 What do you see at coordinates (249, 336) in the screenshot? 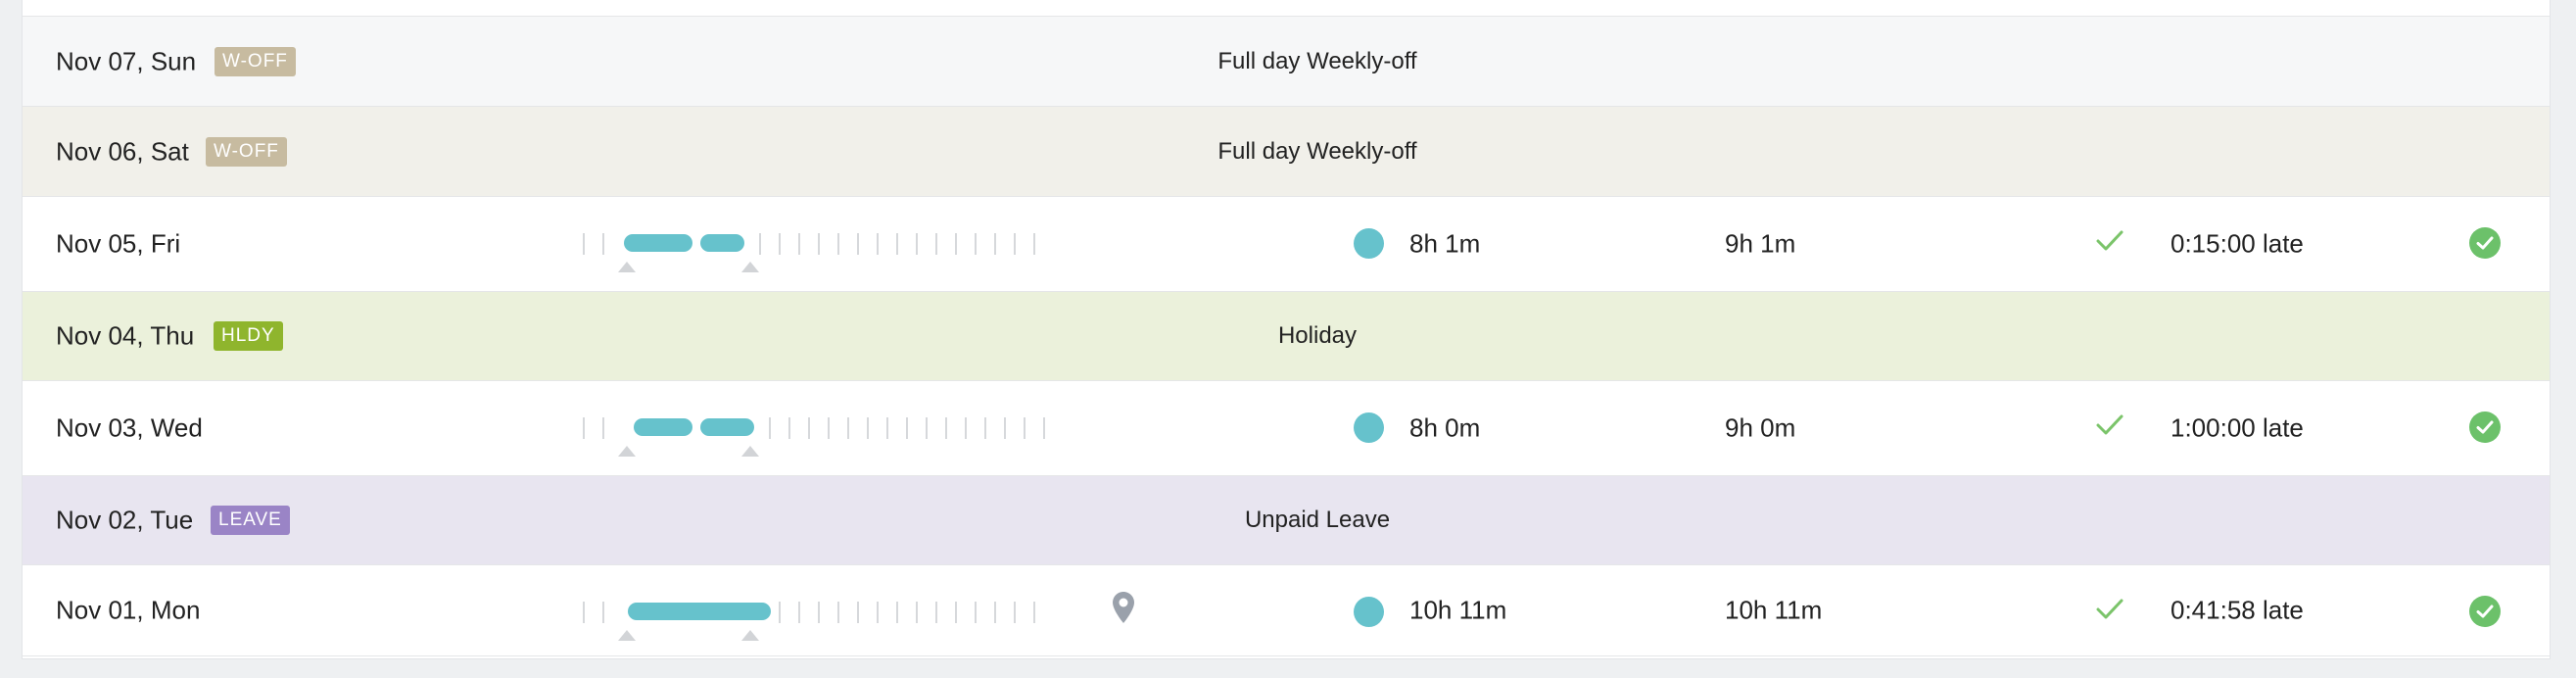
I see `holiday-badge: HLDY` at bounding box center [249, 336].